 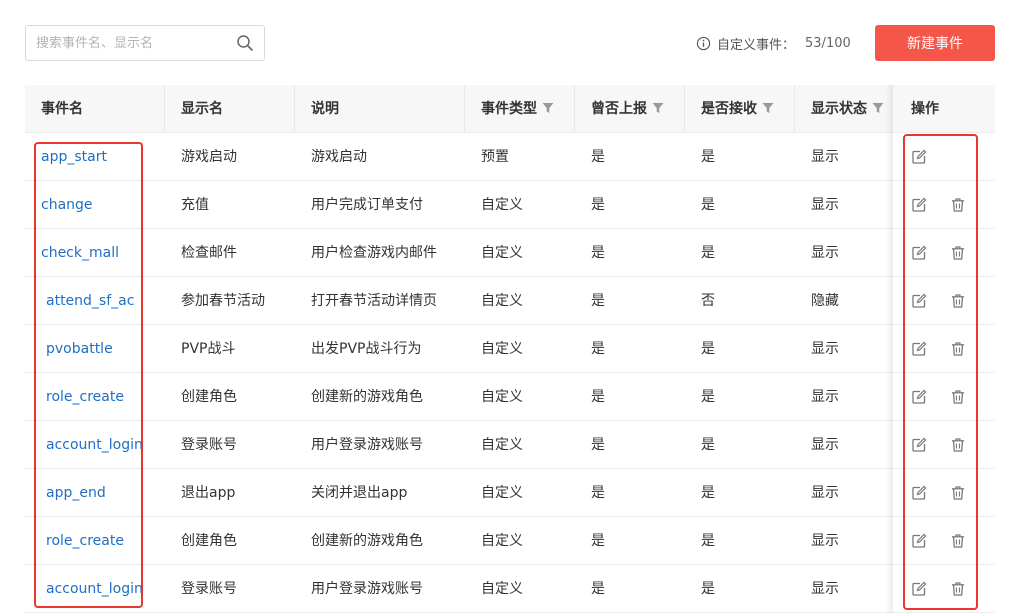 I want to click on column-header-received: 是否接收, so click(x=740, y=109).